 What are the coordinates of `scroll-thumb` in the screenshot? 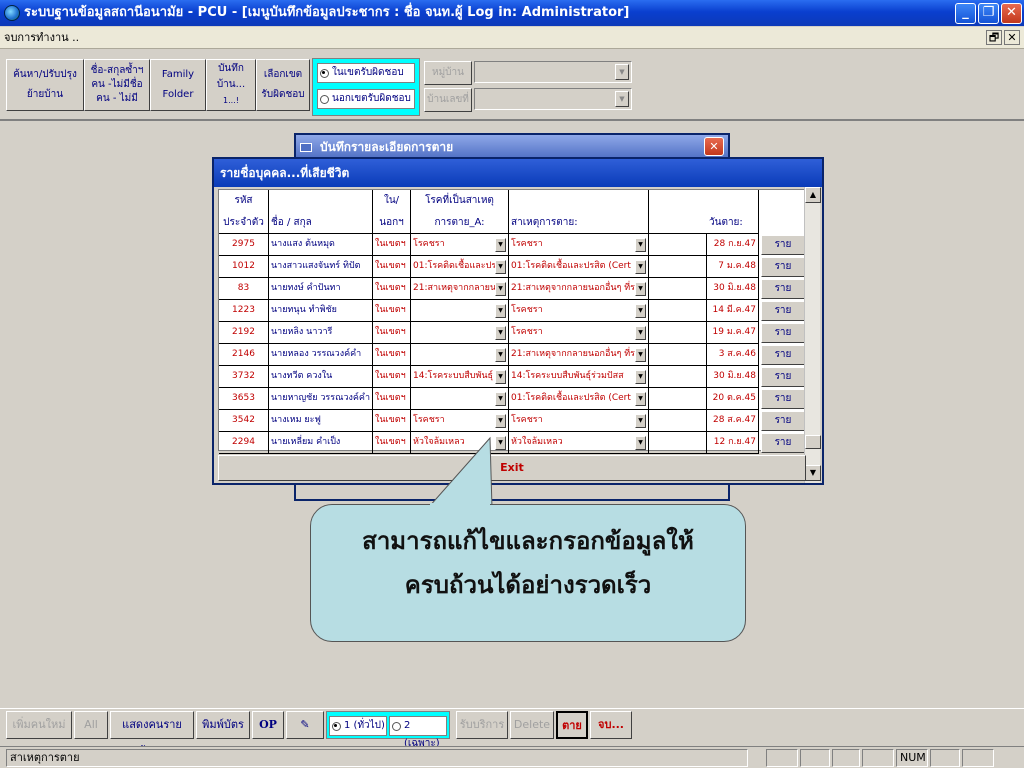 It's located at (813, 442).